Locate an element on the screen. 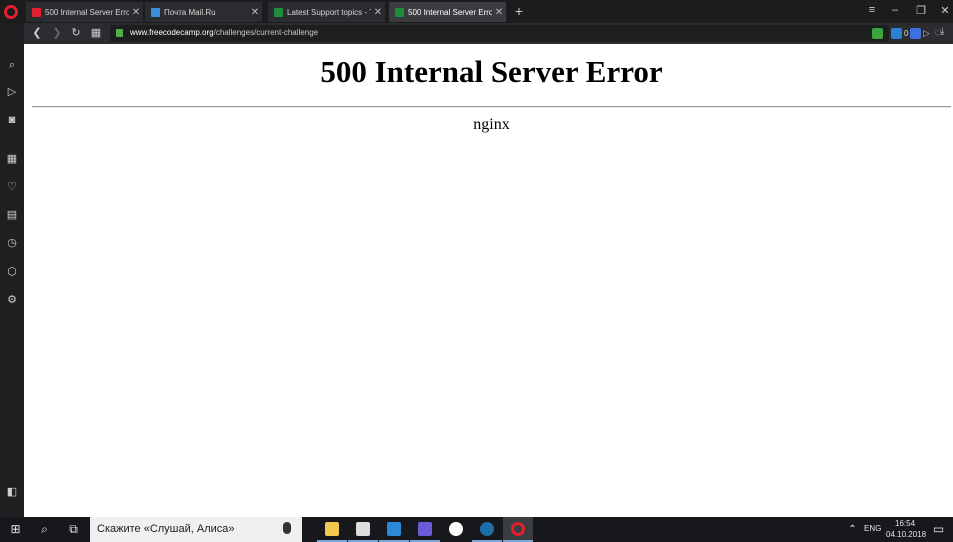 Image resolution: width=953 pixels, height=542 pixels. android-extension-icon is located at coordinates (877, 33).